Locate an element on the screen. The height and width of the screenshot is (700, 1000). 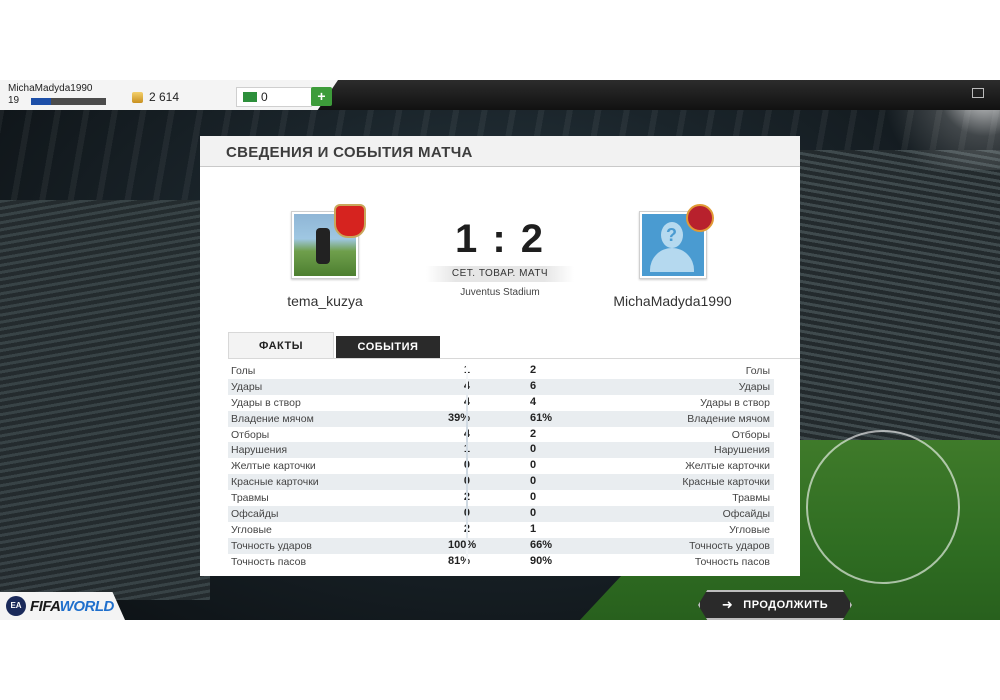
stat-row: Точность пасов 81% 90% Точность пасов is located at coordinates (501, 562).